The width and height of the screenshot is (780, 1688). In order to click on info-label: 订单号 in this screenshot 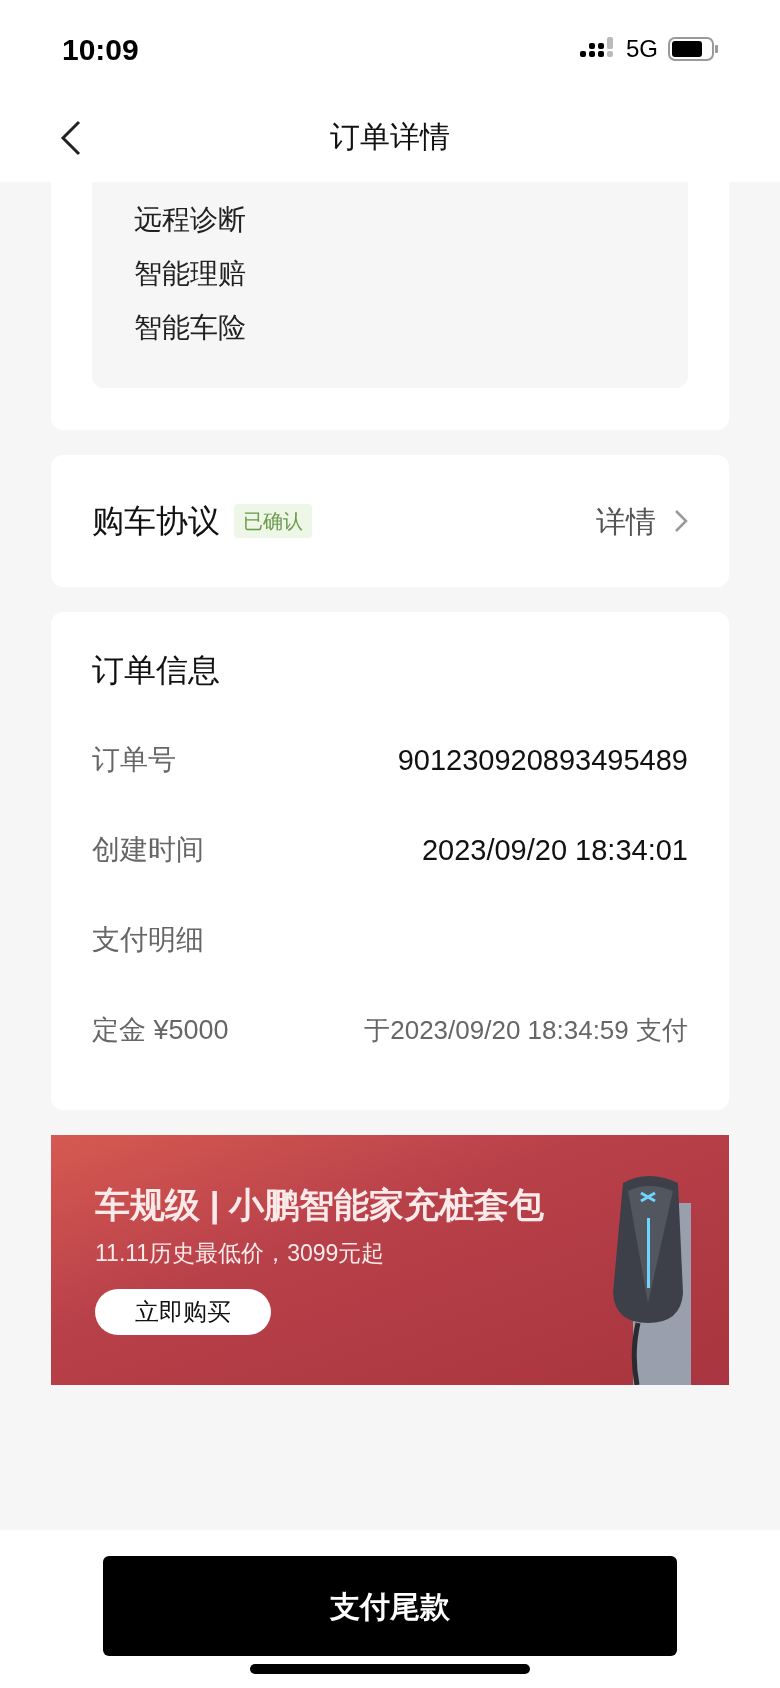, I will do `click(134, 760)`.